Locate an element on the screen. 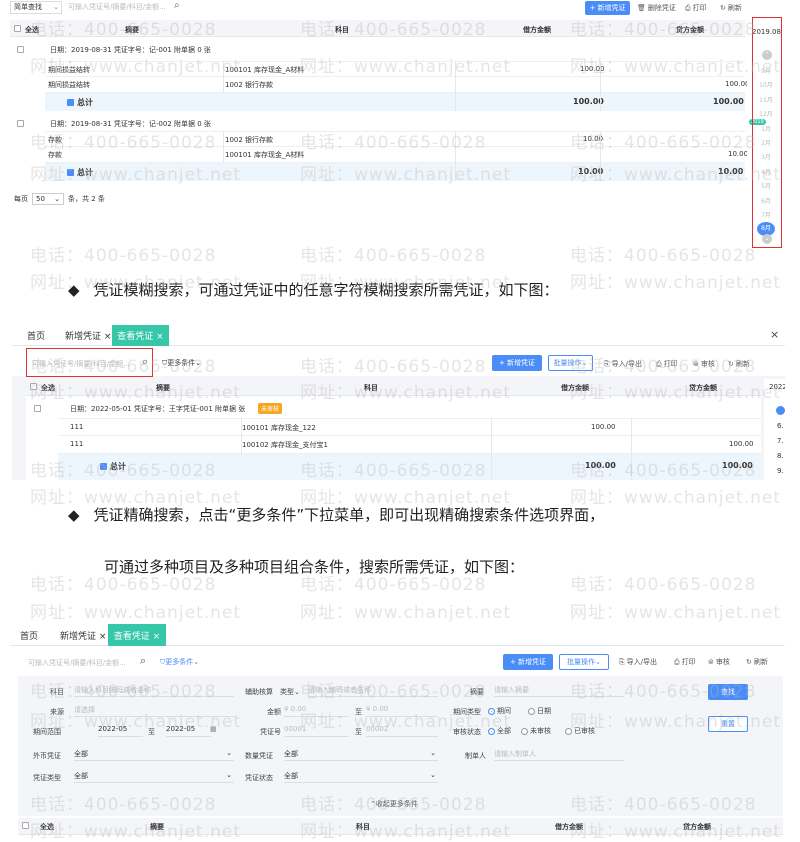 Image resolution: width=800 pixels, height=842 pixels. timeline-dot is located at coordinates (780, 410).